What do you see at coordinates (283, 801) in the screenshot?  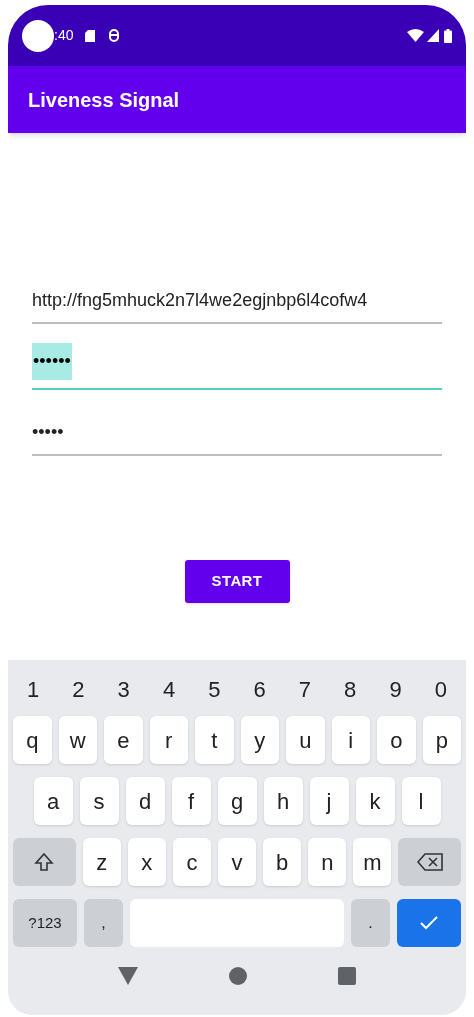 I see `letter-key: h` at bounding box center [283, 801].